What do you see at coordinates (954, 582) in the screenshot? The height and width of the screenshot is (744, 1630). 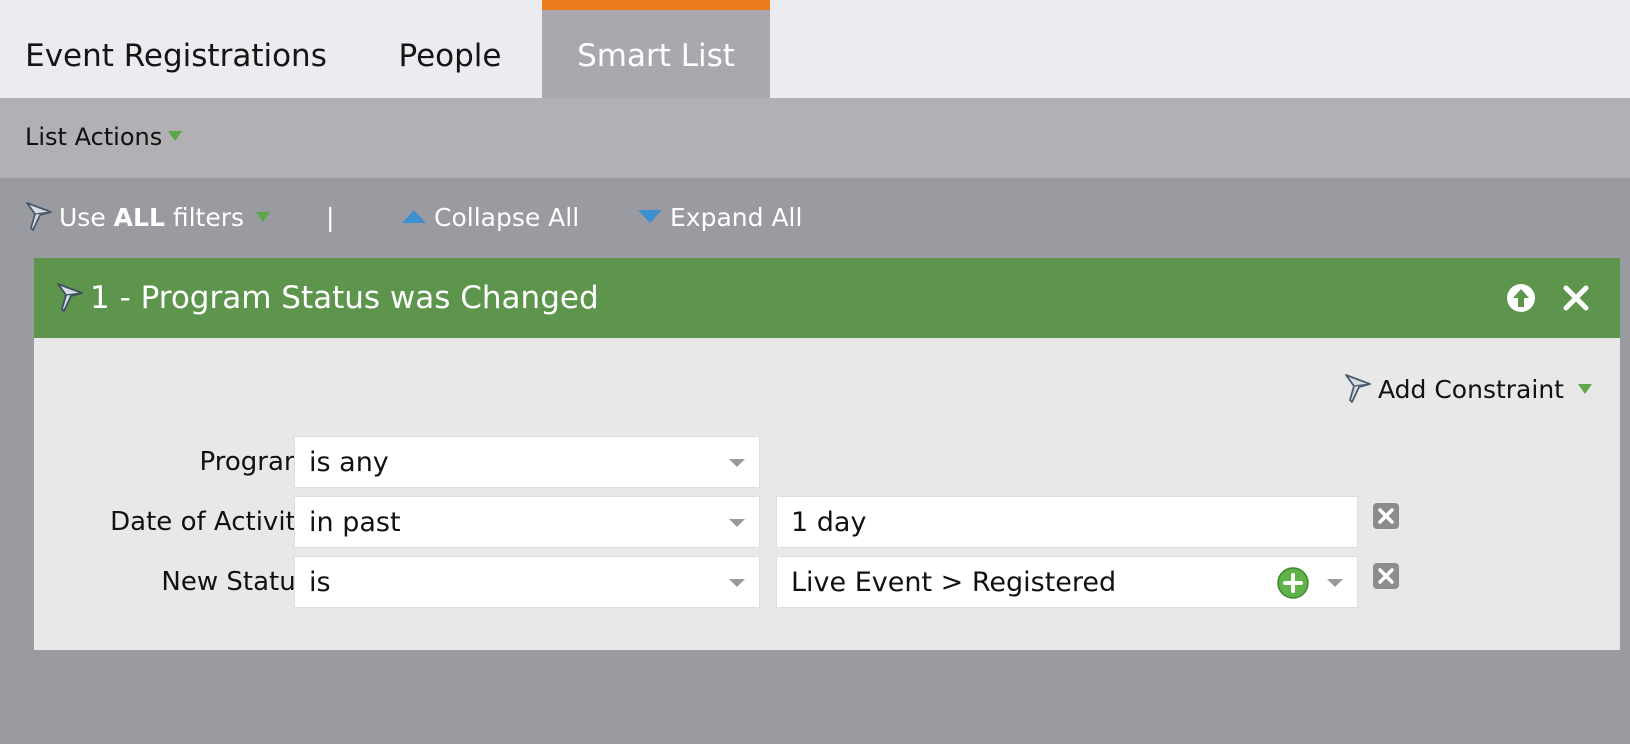 I see `status-value: Live Event > Registered` at bounding box center [954, 582].